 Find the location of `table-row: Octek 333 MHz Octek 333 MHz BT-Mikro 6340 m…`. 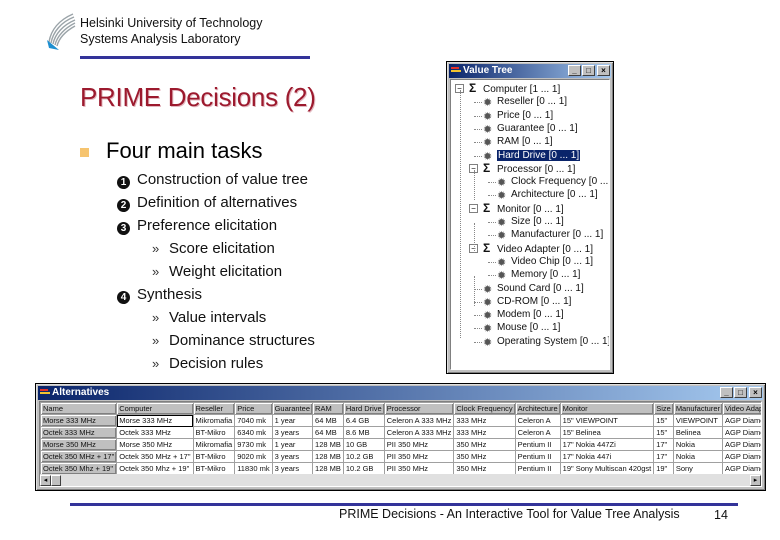

table-row: Octek 333 MHz Octek 333 MHz BT-Mikro 6340 m… is located at coordinates (400, 432).